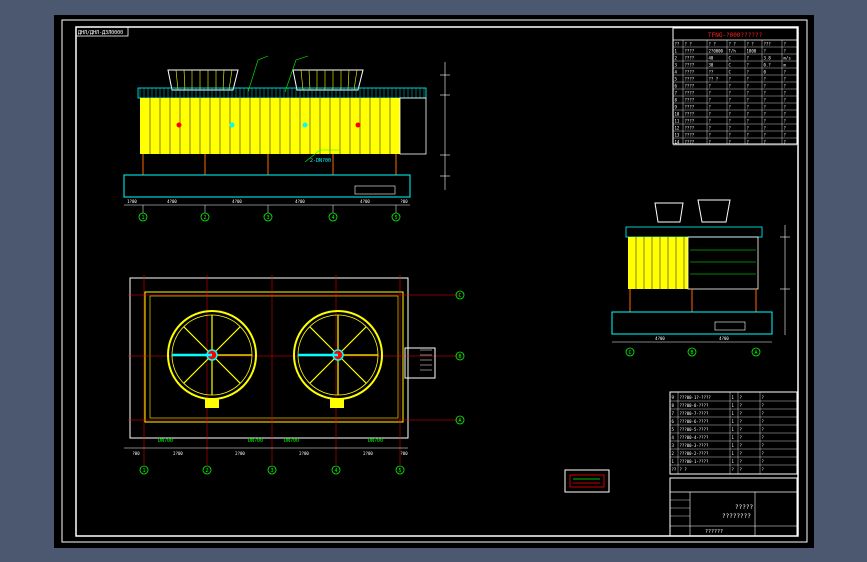 This screenshot has width=867, height=562. I want to click on spec-cell-0-3: ? ?, so click(733, 44).